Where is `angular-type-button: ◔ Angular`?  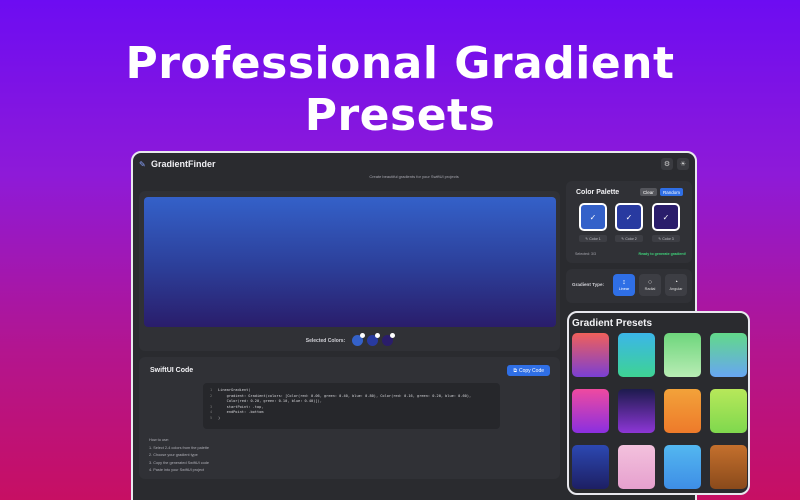 angular-type-button: ◔ Angular is located at coordinates (676, 285).